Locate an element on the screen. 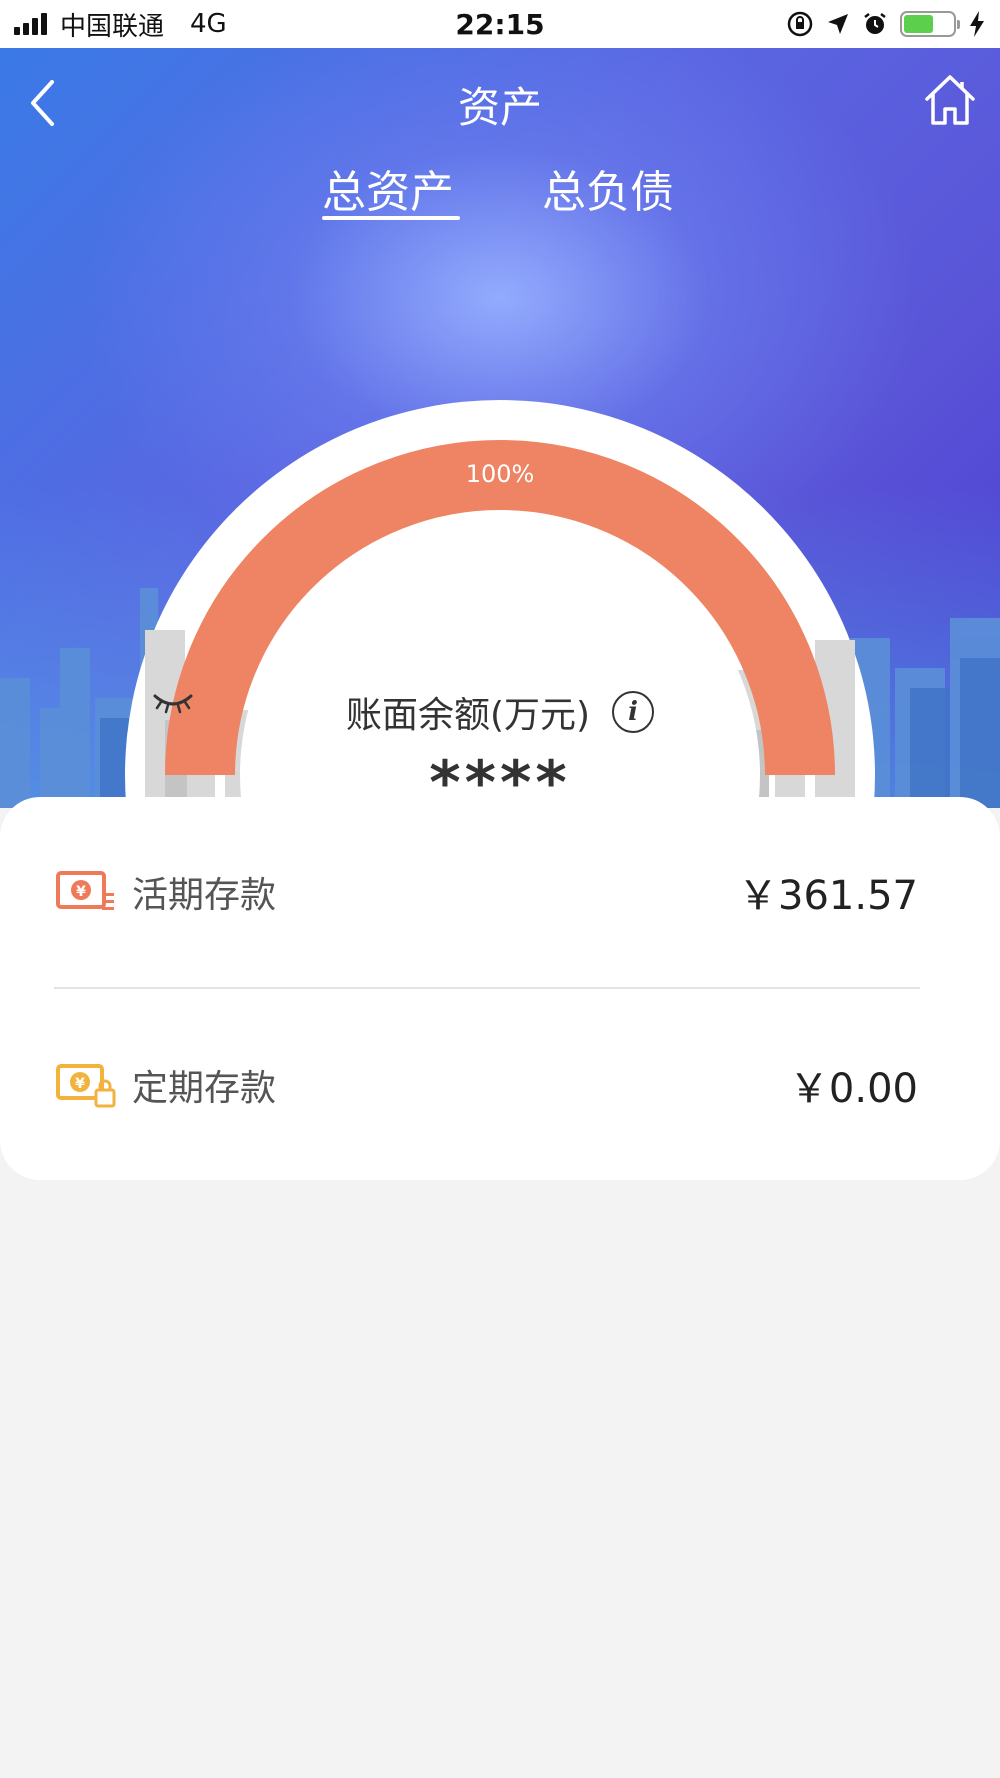 The image size is (1000, 1778). locked-cash-icon: ¥ is located at coordinates (86, 1086).